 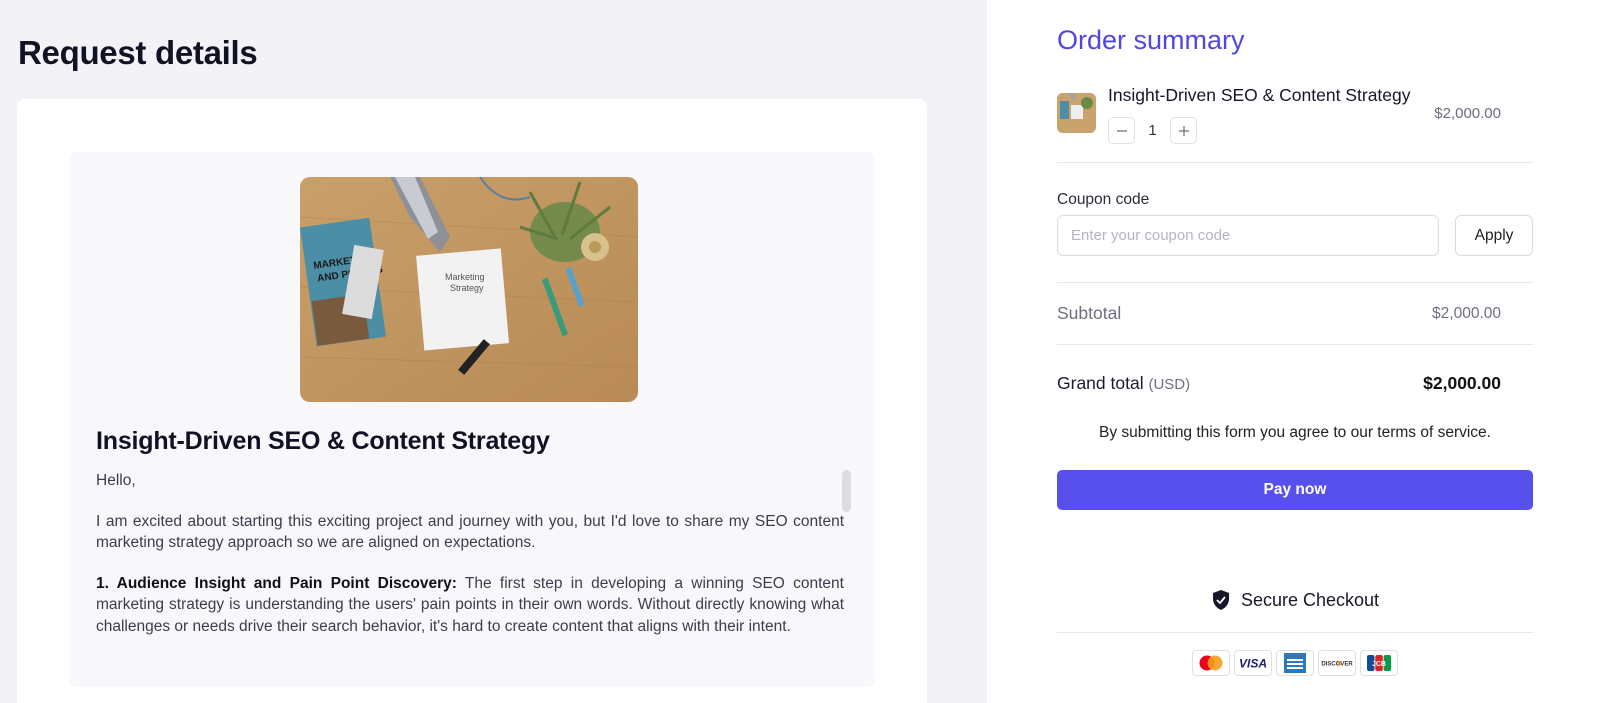 What do you see at coordinates (1467, 113) in the screenshot?
I see `product-price: $2,000.00` at bounding box center [1467, 113].